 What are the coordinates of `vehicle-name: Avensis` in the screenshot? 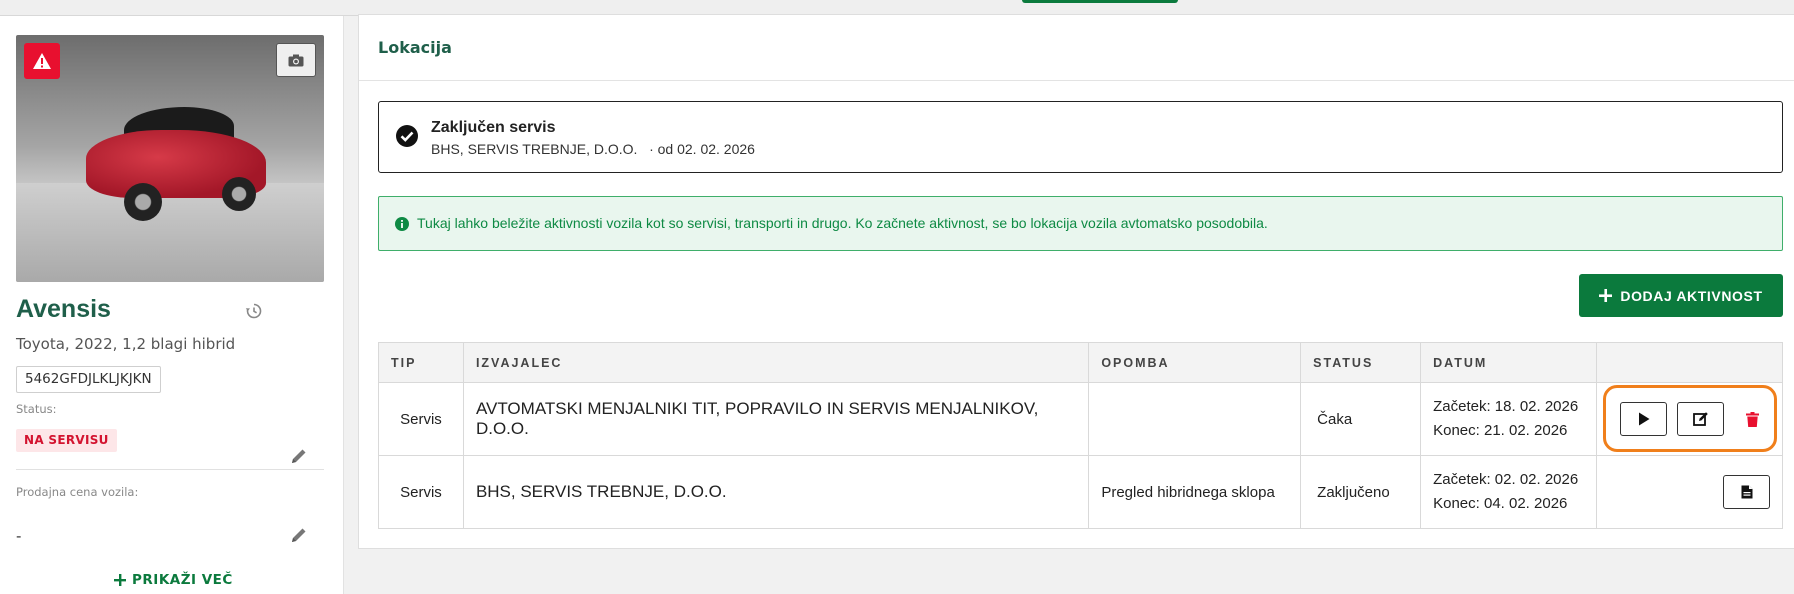 It's located at (63, 309).